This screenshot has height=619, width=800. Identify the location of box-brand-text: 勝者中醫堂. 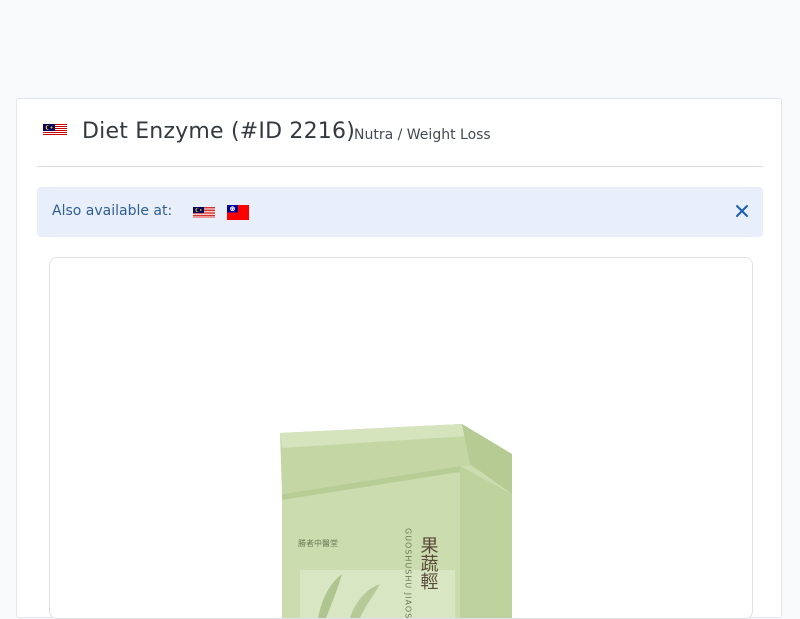
(318, 543).